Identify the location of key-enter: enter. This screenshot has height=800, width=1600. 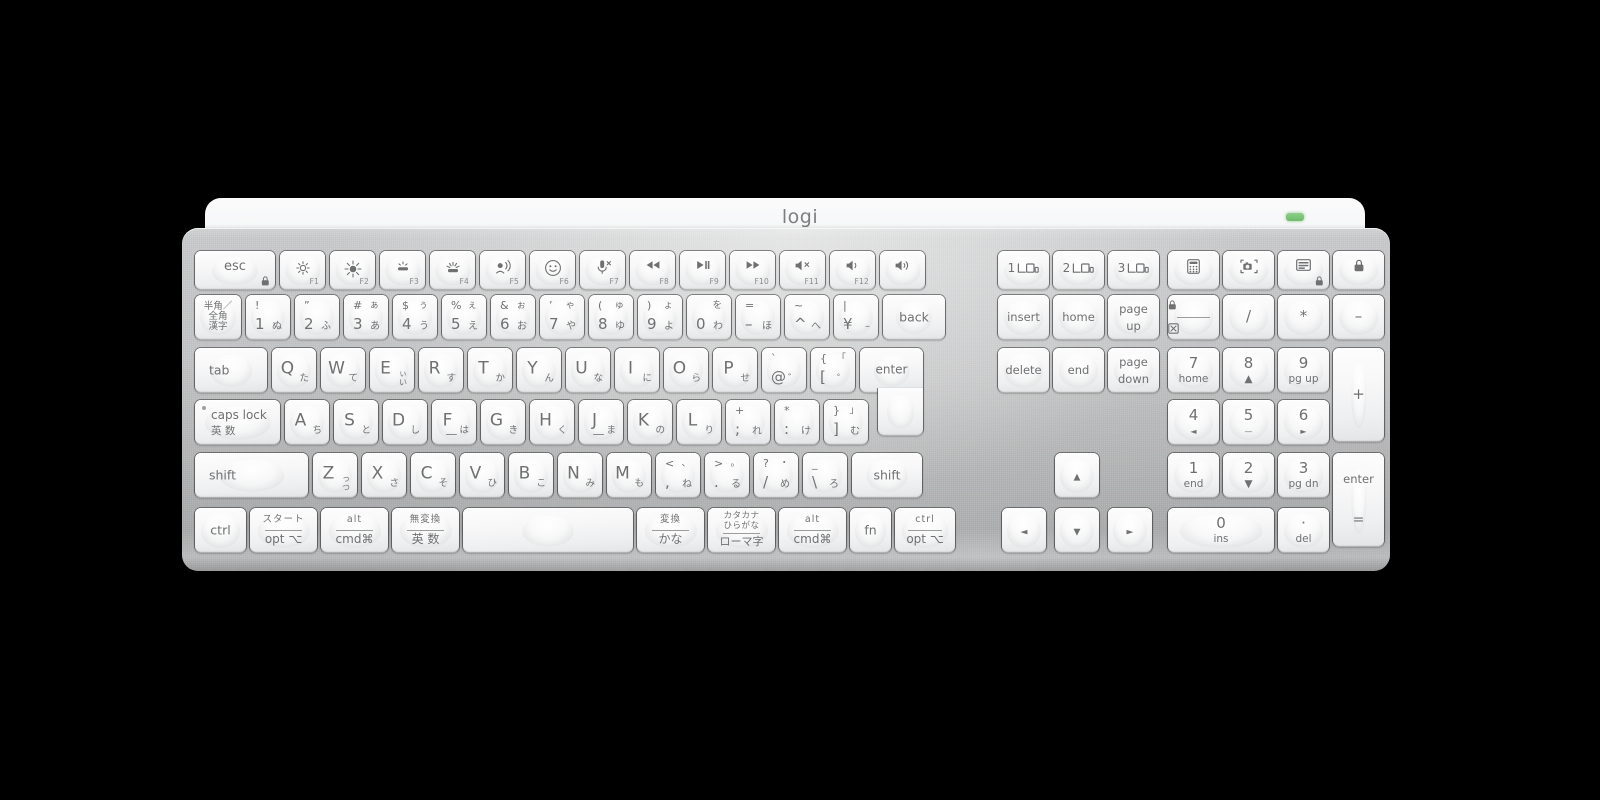
(891, 370).